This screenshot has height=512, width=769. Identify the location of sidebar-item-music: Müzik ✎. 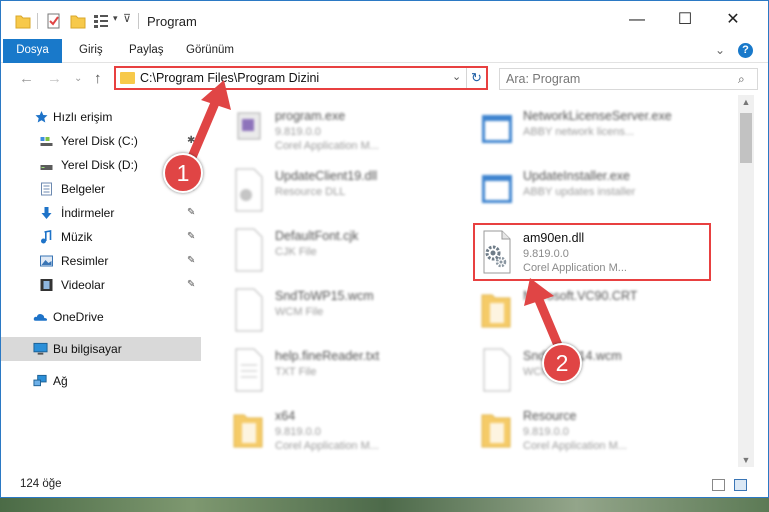
(101, 237).